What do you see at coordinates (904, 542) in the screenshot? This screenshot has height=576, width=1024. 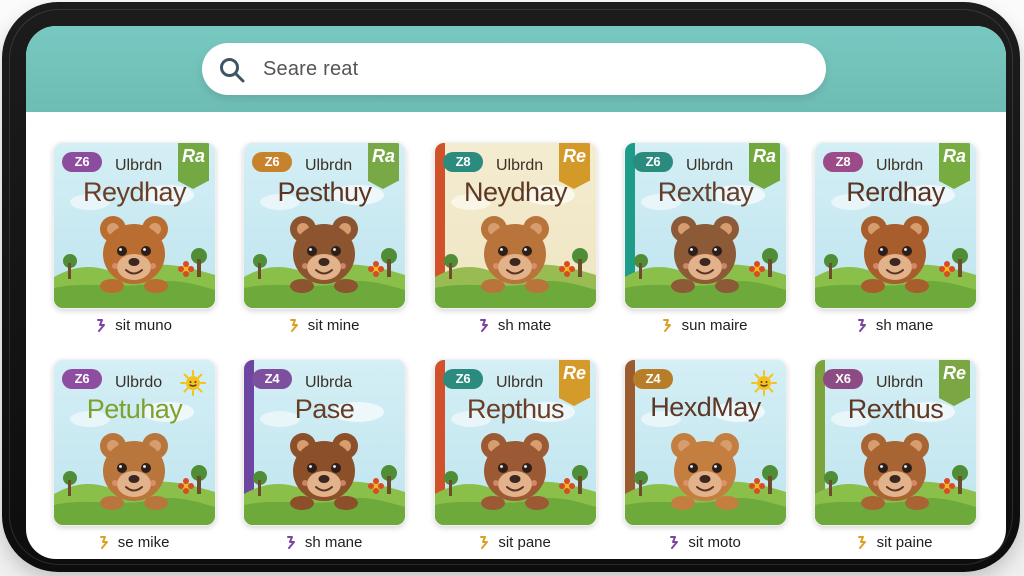 I see `caption-text: sit paine` at bounding box center [904, 542].